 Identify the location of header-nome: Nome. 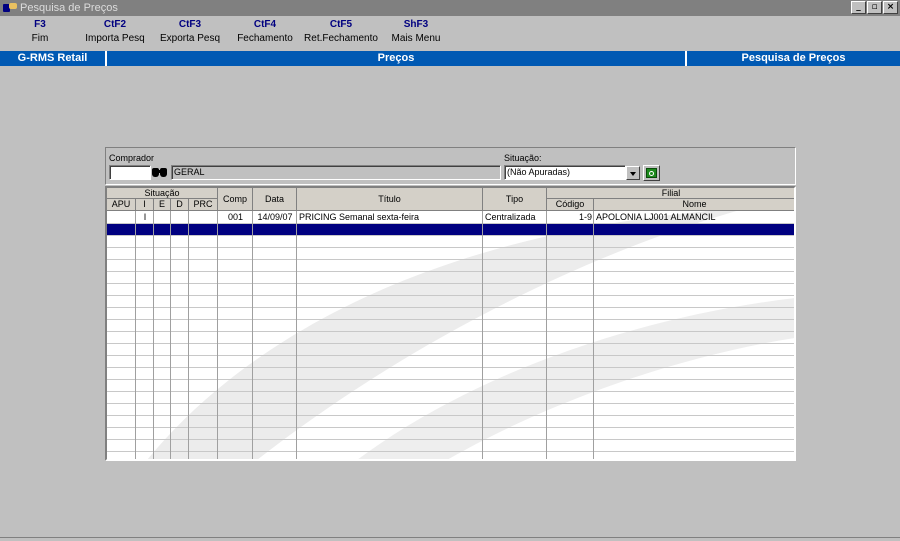
(694, 205).